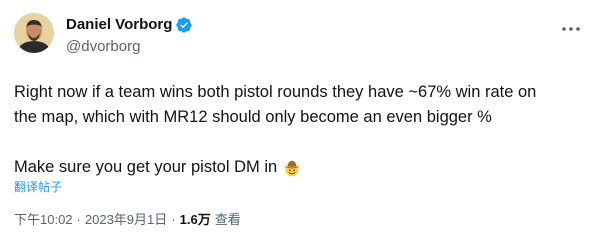 This screenshot has height=241, width=600. I want to click on avatar-image, so click(34, 33).